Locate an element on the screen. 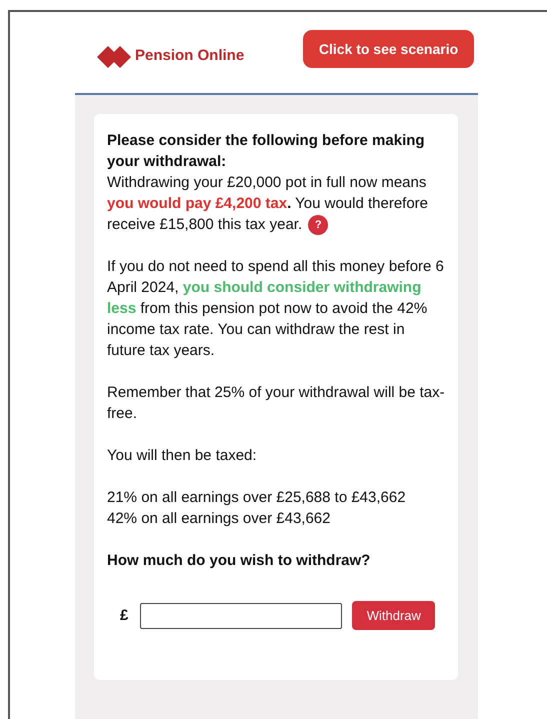 The width and height of the screenshot is (547, 719). notice-paragraph: If you do not need to spend all this money before 6 April 2024, you should consider withdrawing less from this pension pot now to avoid the 42% income tax rate. You can withdraw the rest in future tax years. is located at coordinates (276, 309).